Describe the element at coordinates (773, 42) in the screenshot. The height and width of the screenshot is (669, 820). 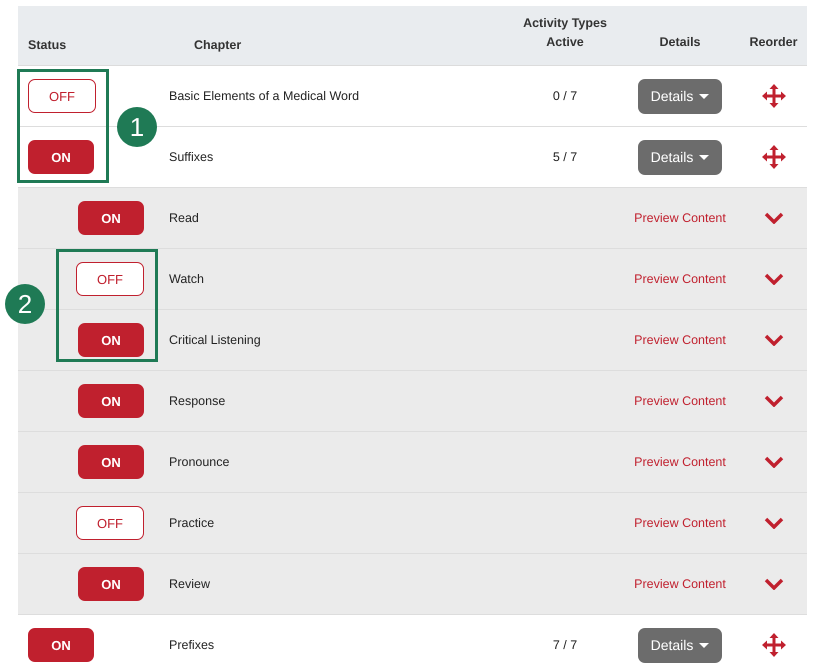
I see `column-header: Reorder` at that location.